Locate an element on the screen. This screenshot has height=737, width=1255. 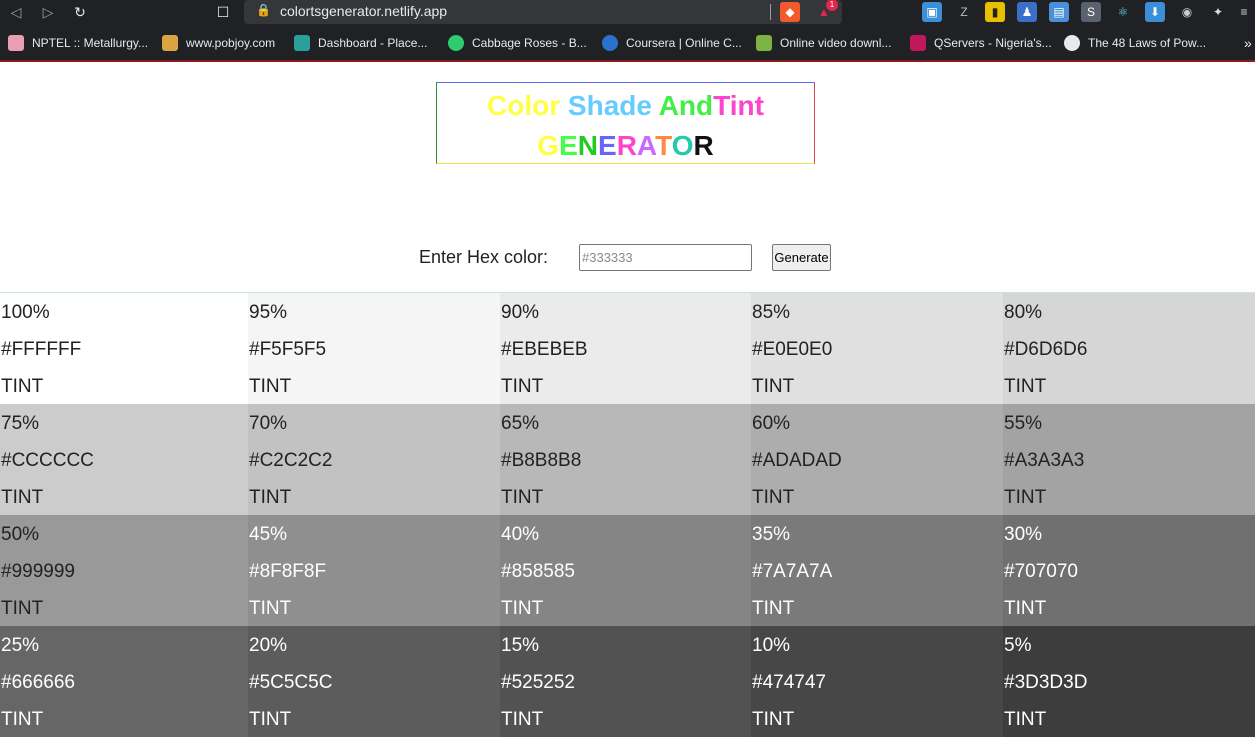
swatch-percent: 5% is located at coordinates (1018, 645).